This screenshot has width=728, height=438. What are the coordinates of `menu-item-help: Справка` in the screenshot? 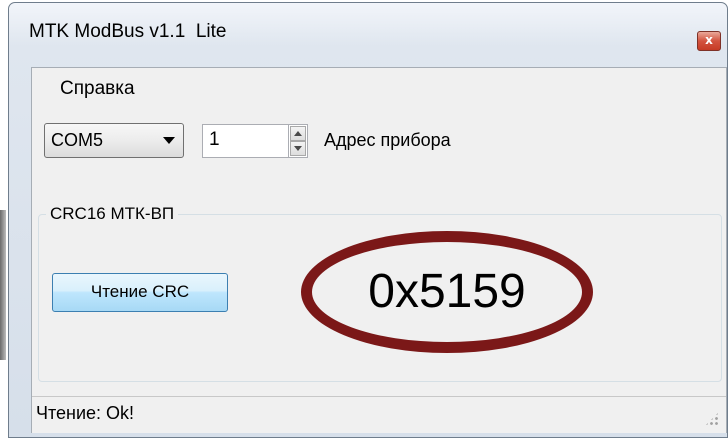 It's located at (97, 89).